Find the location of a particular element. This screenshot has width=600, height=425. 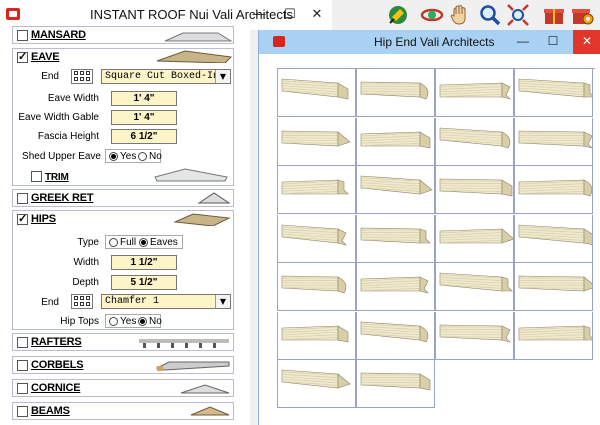

hip-tops-yes-radio is located at coordinates (113, 321).